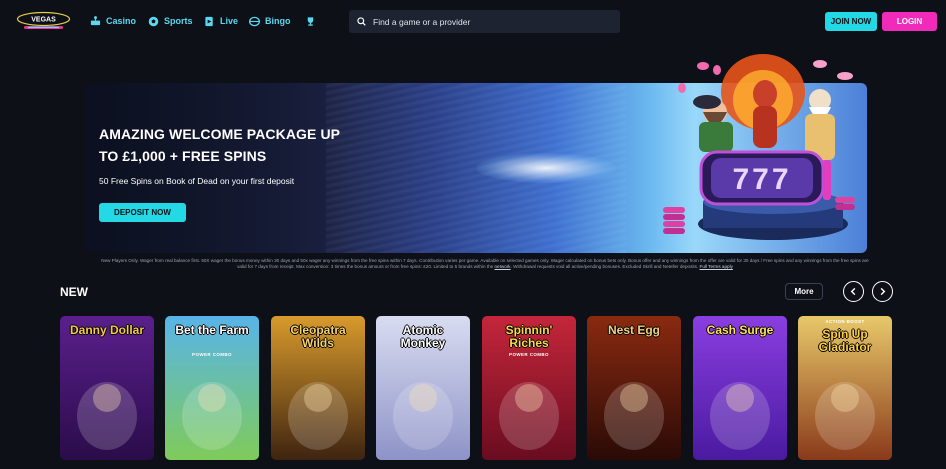  What do you see at coordinates (153, 21) in the screenshot?
I see `soccer-ball-icon` at bounding box center [153, 21].